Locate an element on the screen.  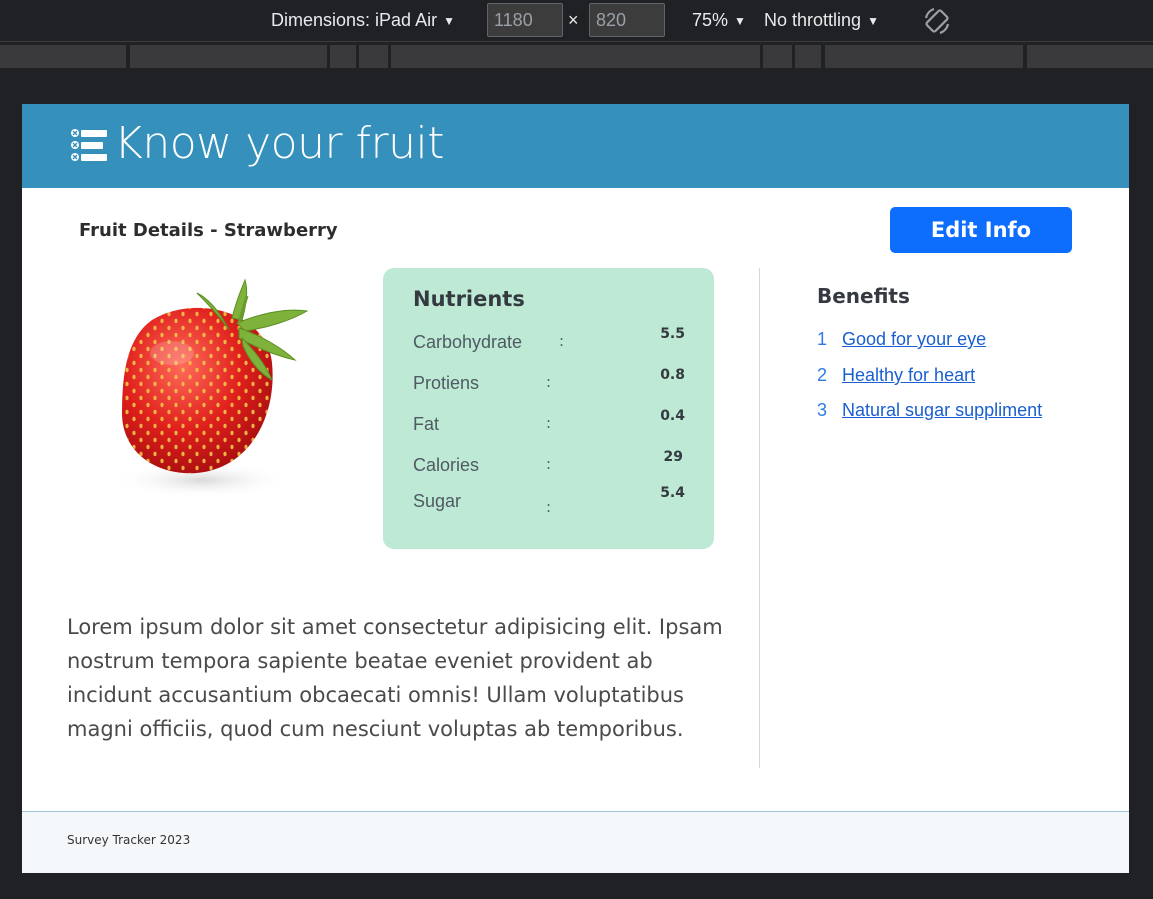
nutrient-row: Fat : 0.4 is located at coordinates (549, 426).